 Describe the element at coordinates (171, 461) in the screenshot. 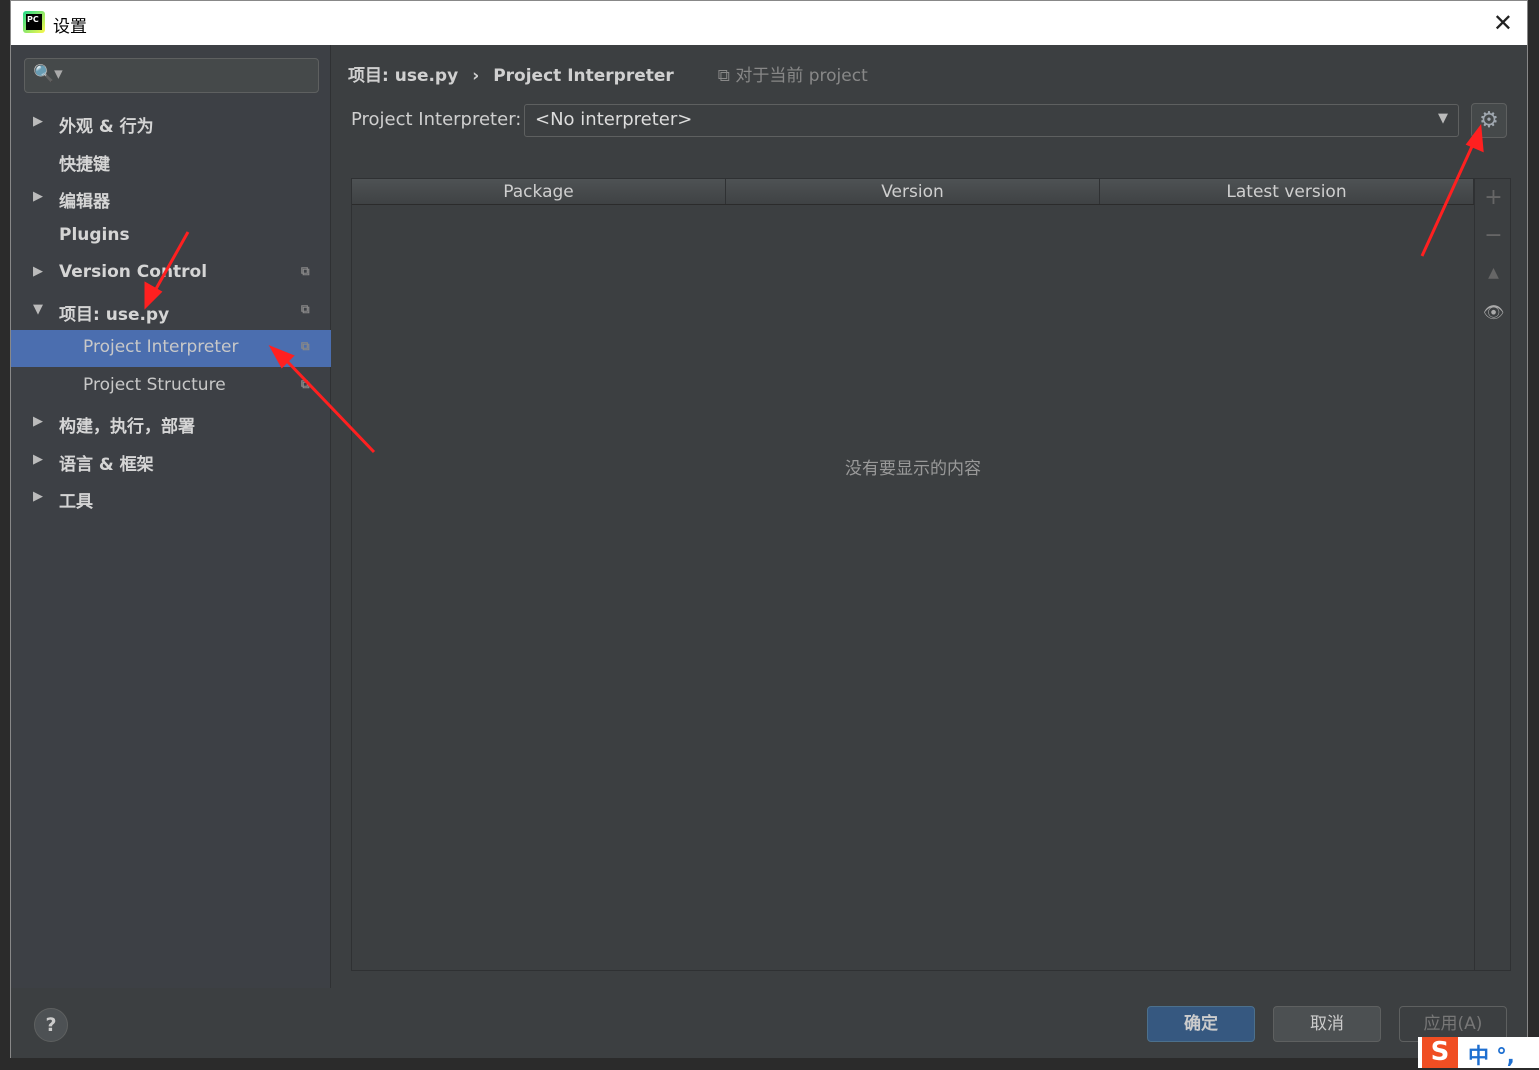

I see `sidebar-item-languages: ▶ 语言 & 框架` at that location.